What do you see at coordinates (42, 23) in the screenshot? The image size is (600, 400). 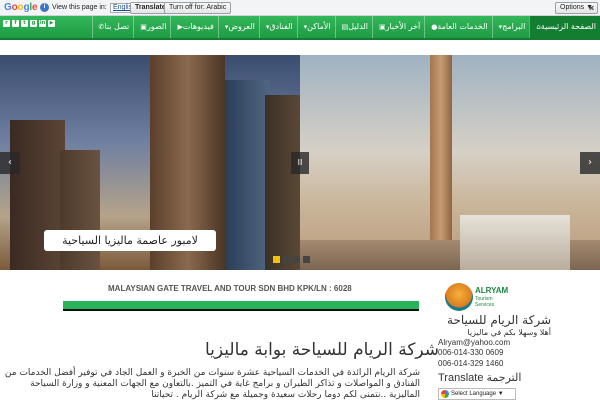 I see `linkedin-icon: in` at bounding box center [42, 23].